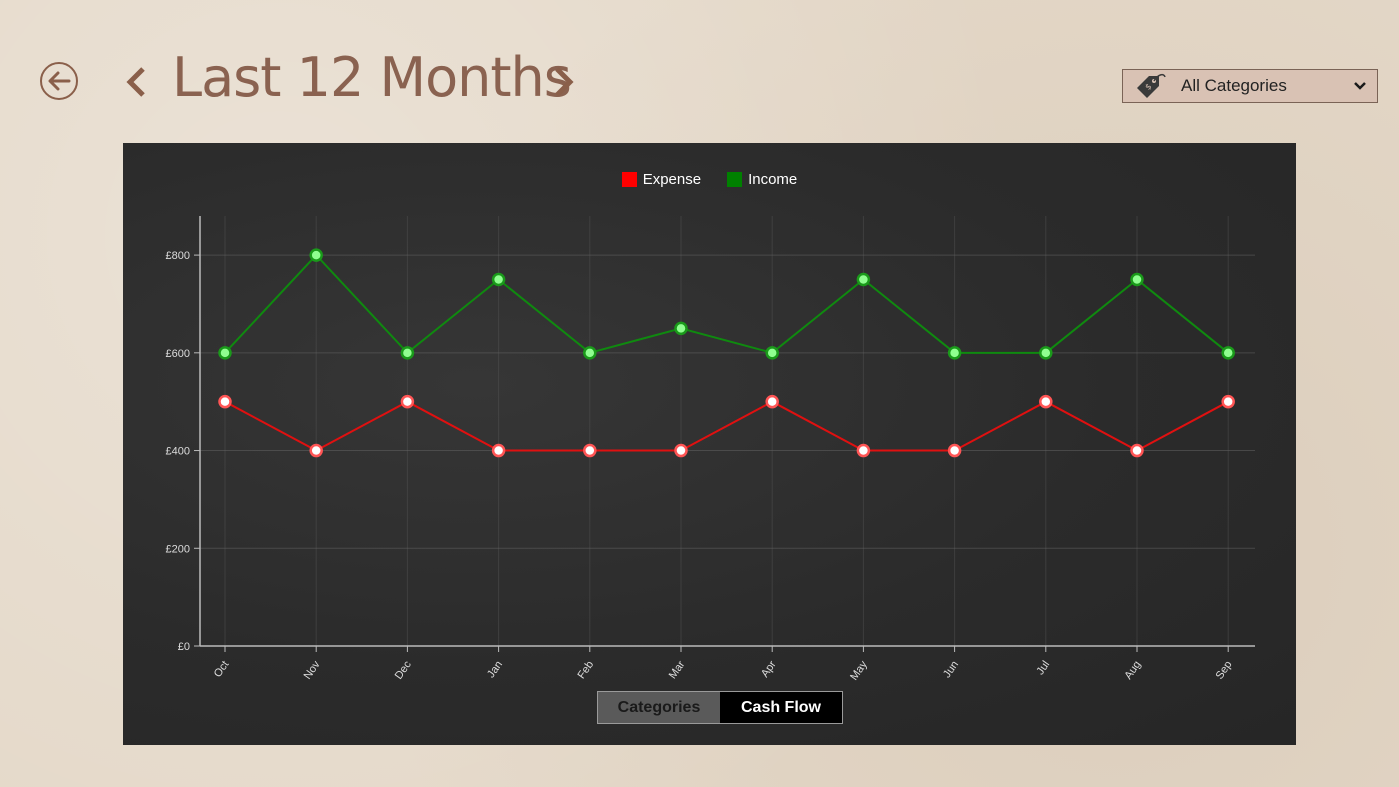 Image resolution: width=1399 pixels, height=787 pixels. I want to click on legend-expense: Expense, so click(661, 179).